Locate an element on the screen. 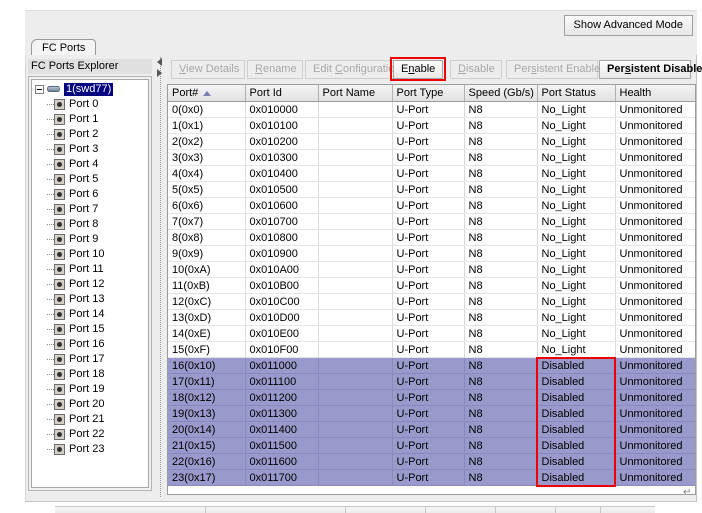  tree-item-port-11: Port 11 is located at coordinates (90, 269).